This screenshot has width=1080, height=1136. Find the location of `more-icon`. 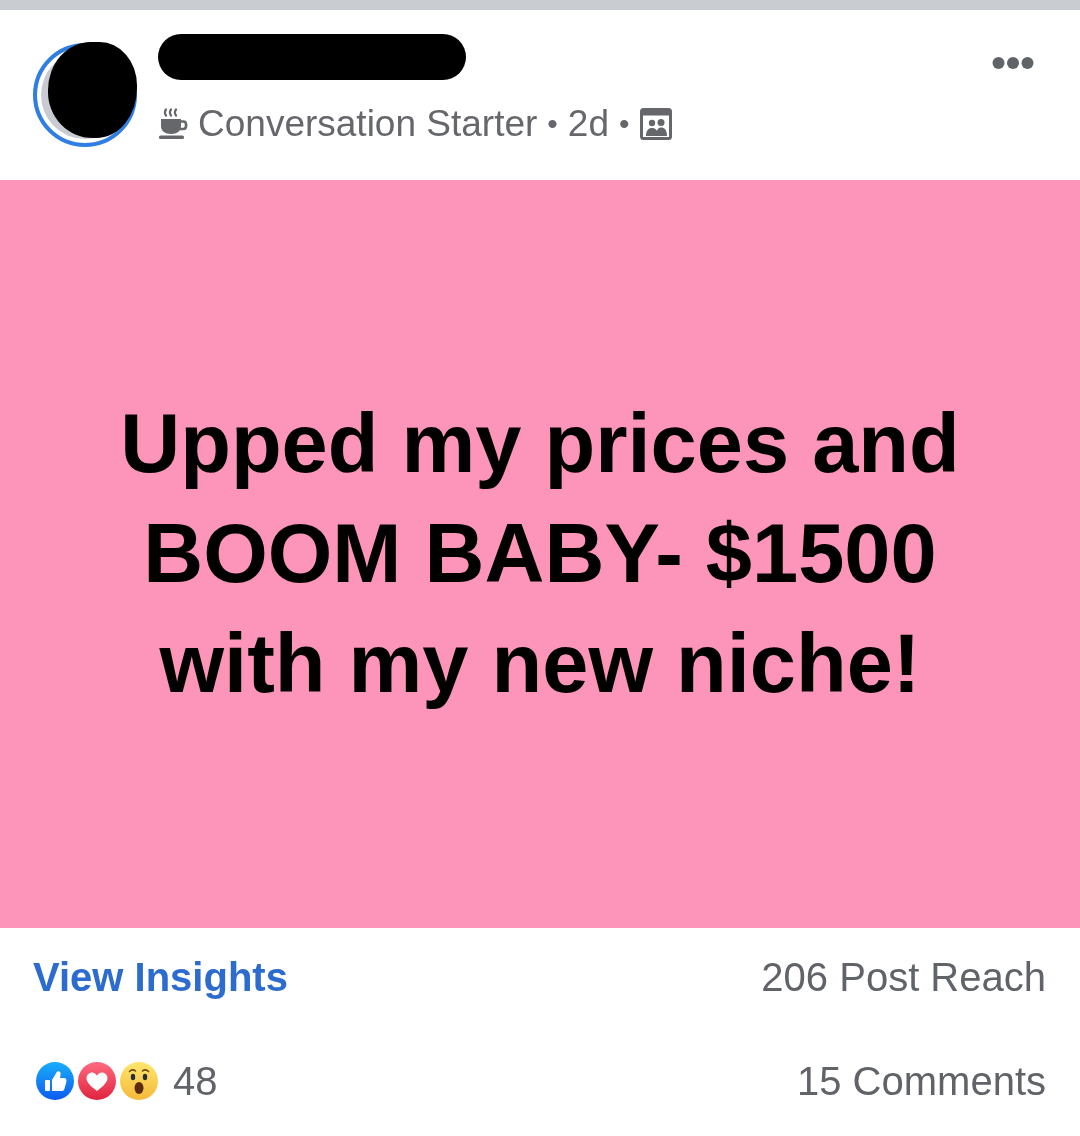

more-icon is located at coordinates (1013, 63).